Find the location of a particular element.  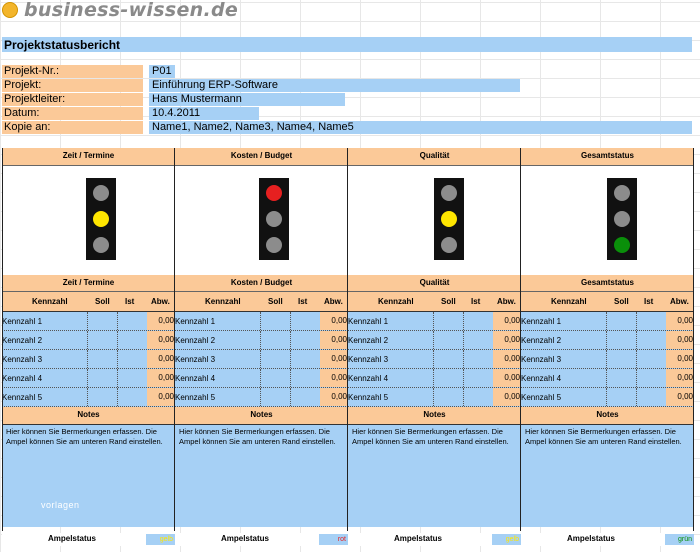

ampel-status-row: Ampelstatus gelb is located at coordinates (434, 539).